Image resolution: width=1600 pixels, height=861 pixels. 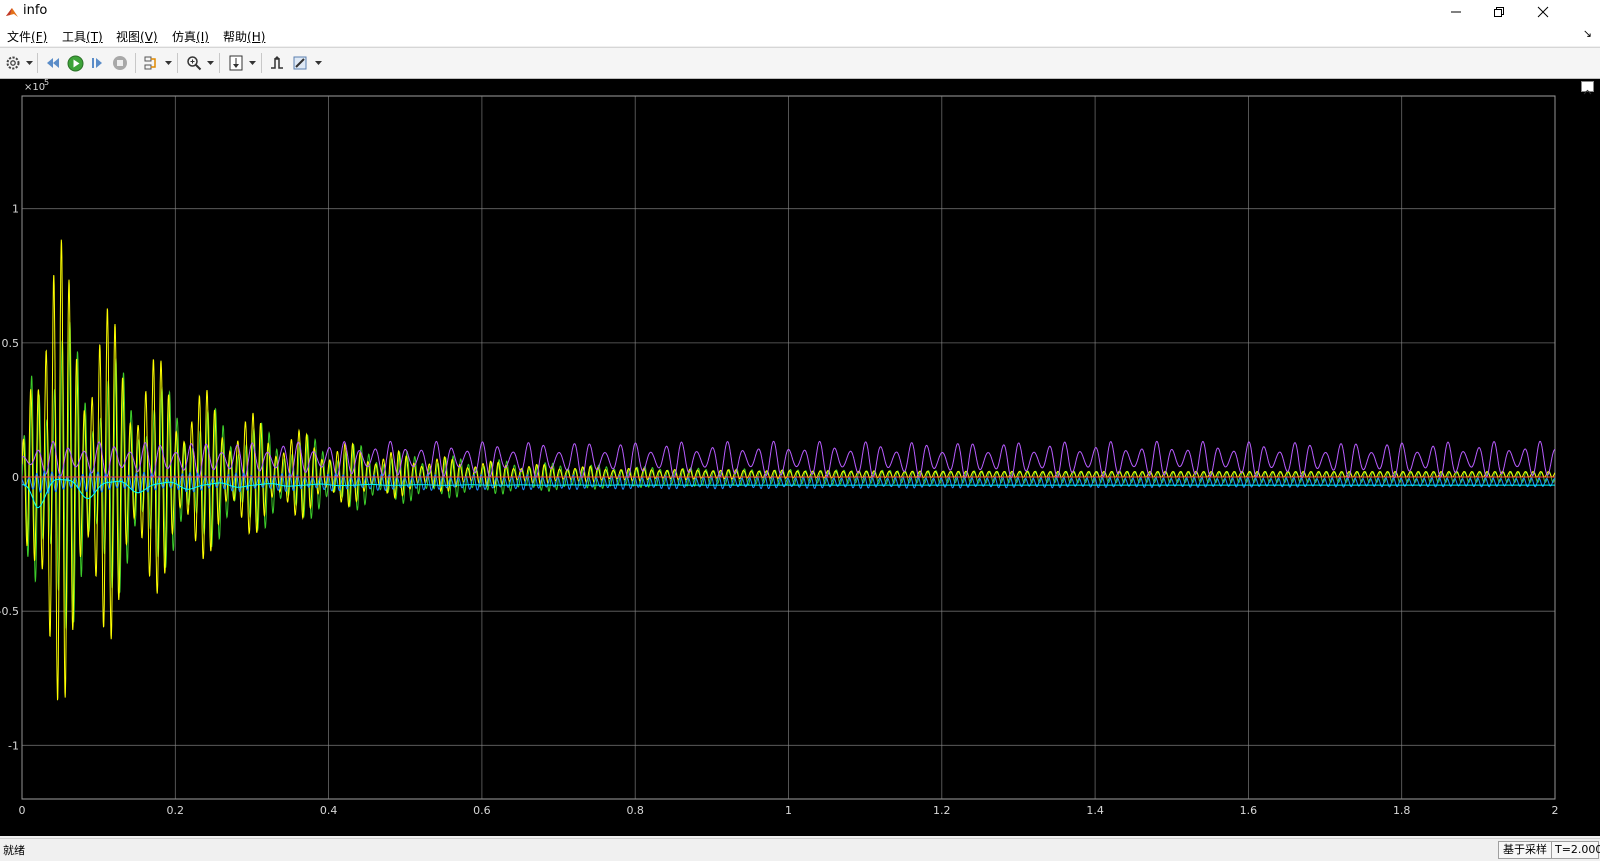 What do you see at coordinates (176, 810) in the screenshot?
I see `x-tick-label: 0.2` at bounding box center [176, 810].